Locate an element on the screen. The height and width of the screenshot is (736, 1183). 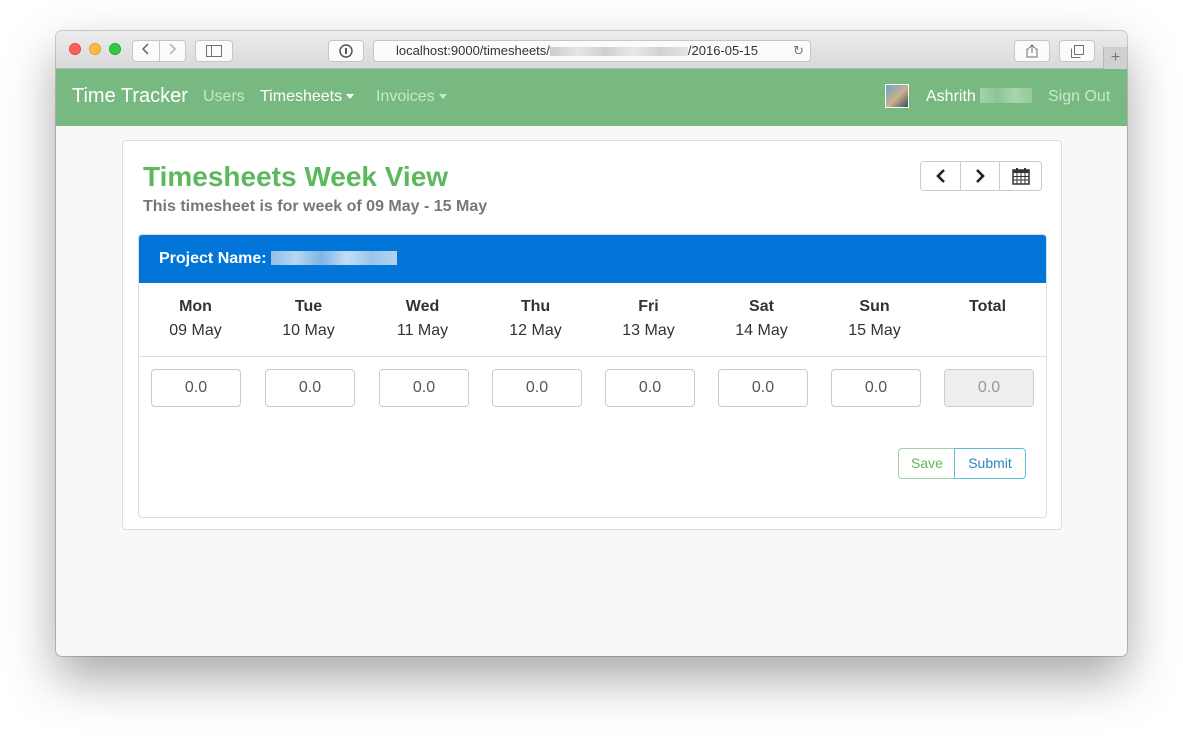
sign-out-link: Sign Out is located at coordinates (1079, 97).